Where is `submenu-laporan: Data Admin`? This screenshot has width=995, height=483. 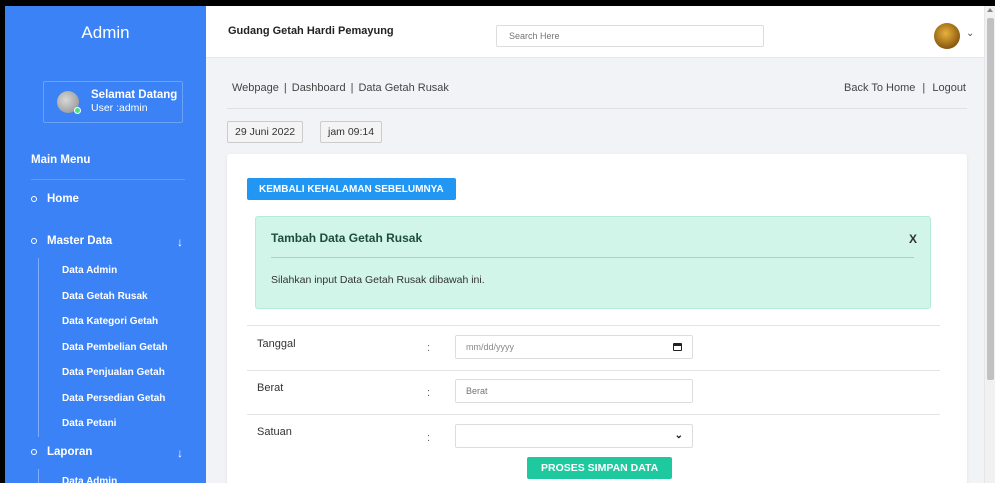
submenu-laporan: Data Admin is located at coordinates (113, 476).